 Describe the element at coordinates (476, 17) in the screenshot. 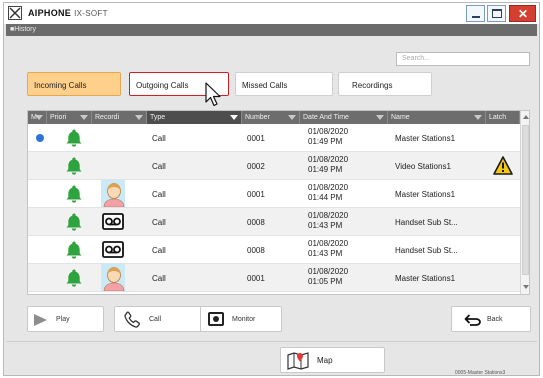

I see `minimize-icon` at that location.